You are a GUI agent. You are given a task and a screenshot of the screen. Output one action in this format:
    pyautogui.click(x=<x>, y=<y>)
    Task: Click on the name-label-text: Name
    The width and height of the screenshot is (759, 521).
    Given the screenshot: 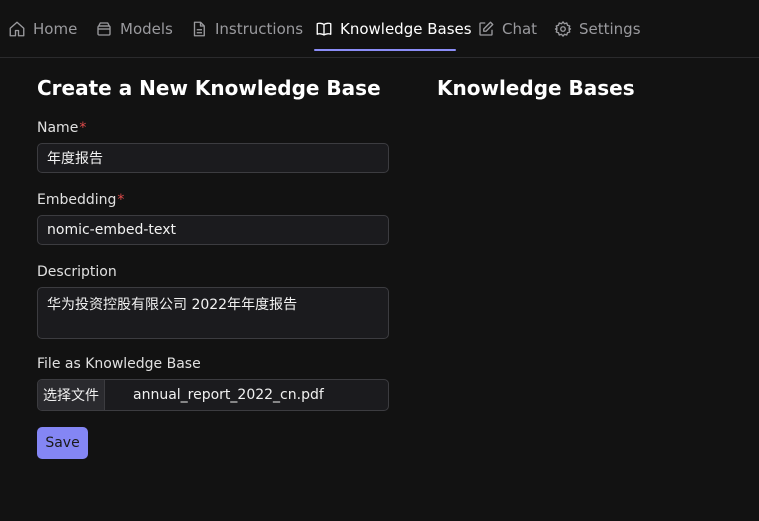 What is the action you would take?
    pyautogui.click(x=58, y=128)
    